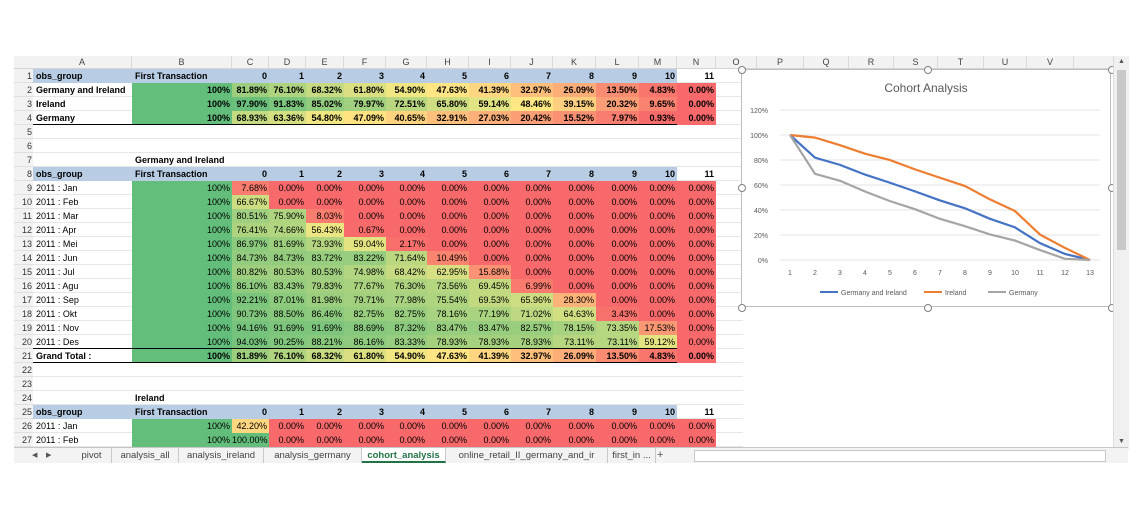 Image resolution: width=1141 pixels, height=523 pixels. I want to click on row-header-24: 24, so click(23, 398).